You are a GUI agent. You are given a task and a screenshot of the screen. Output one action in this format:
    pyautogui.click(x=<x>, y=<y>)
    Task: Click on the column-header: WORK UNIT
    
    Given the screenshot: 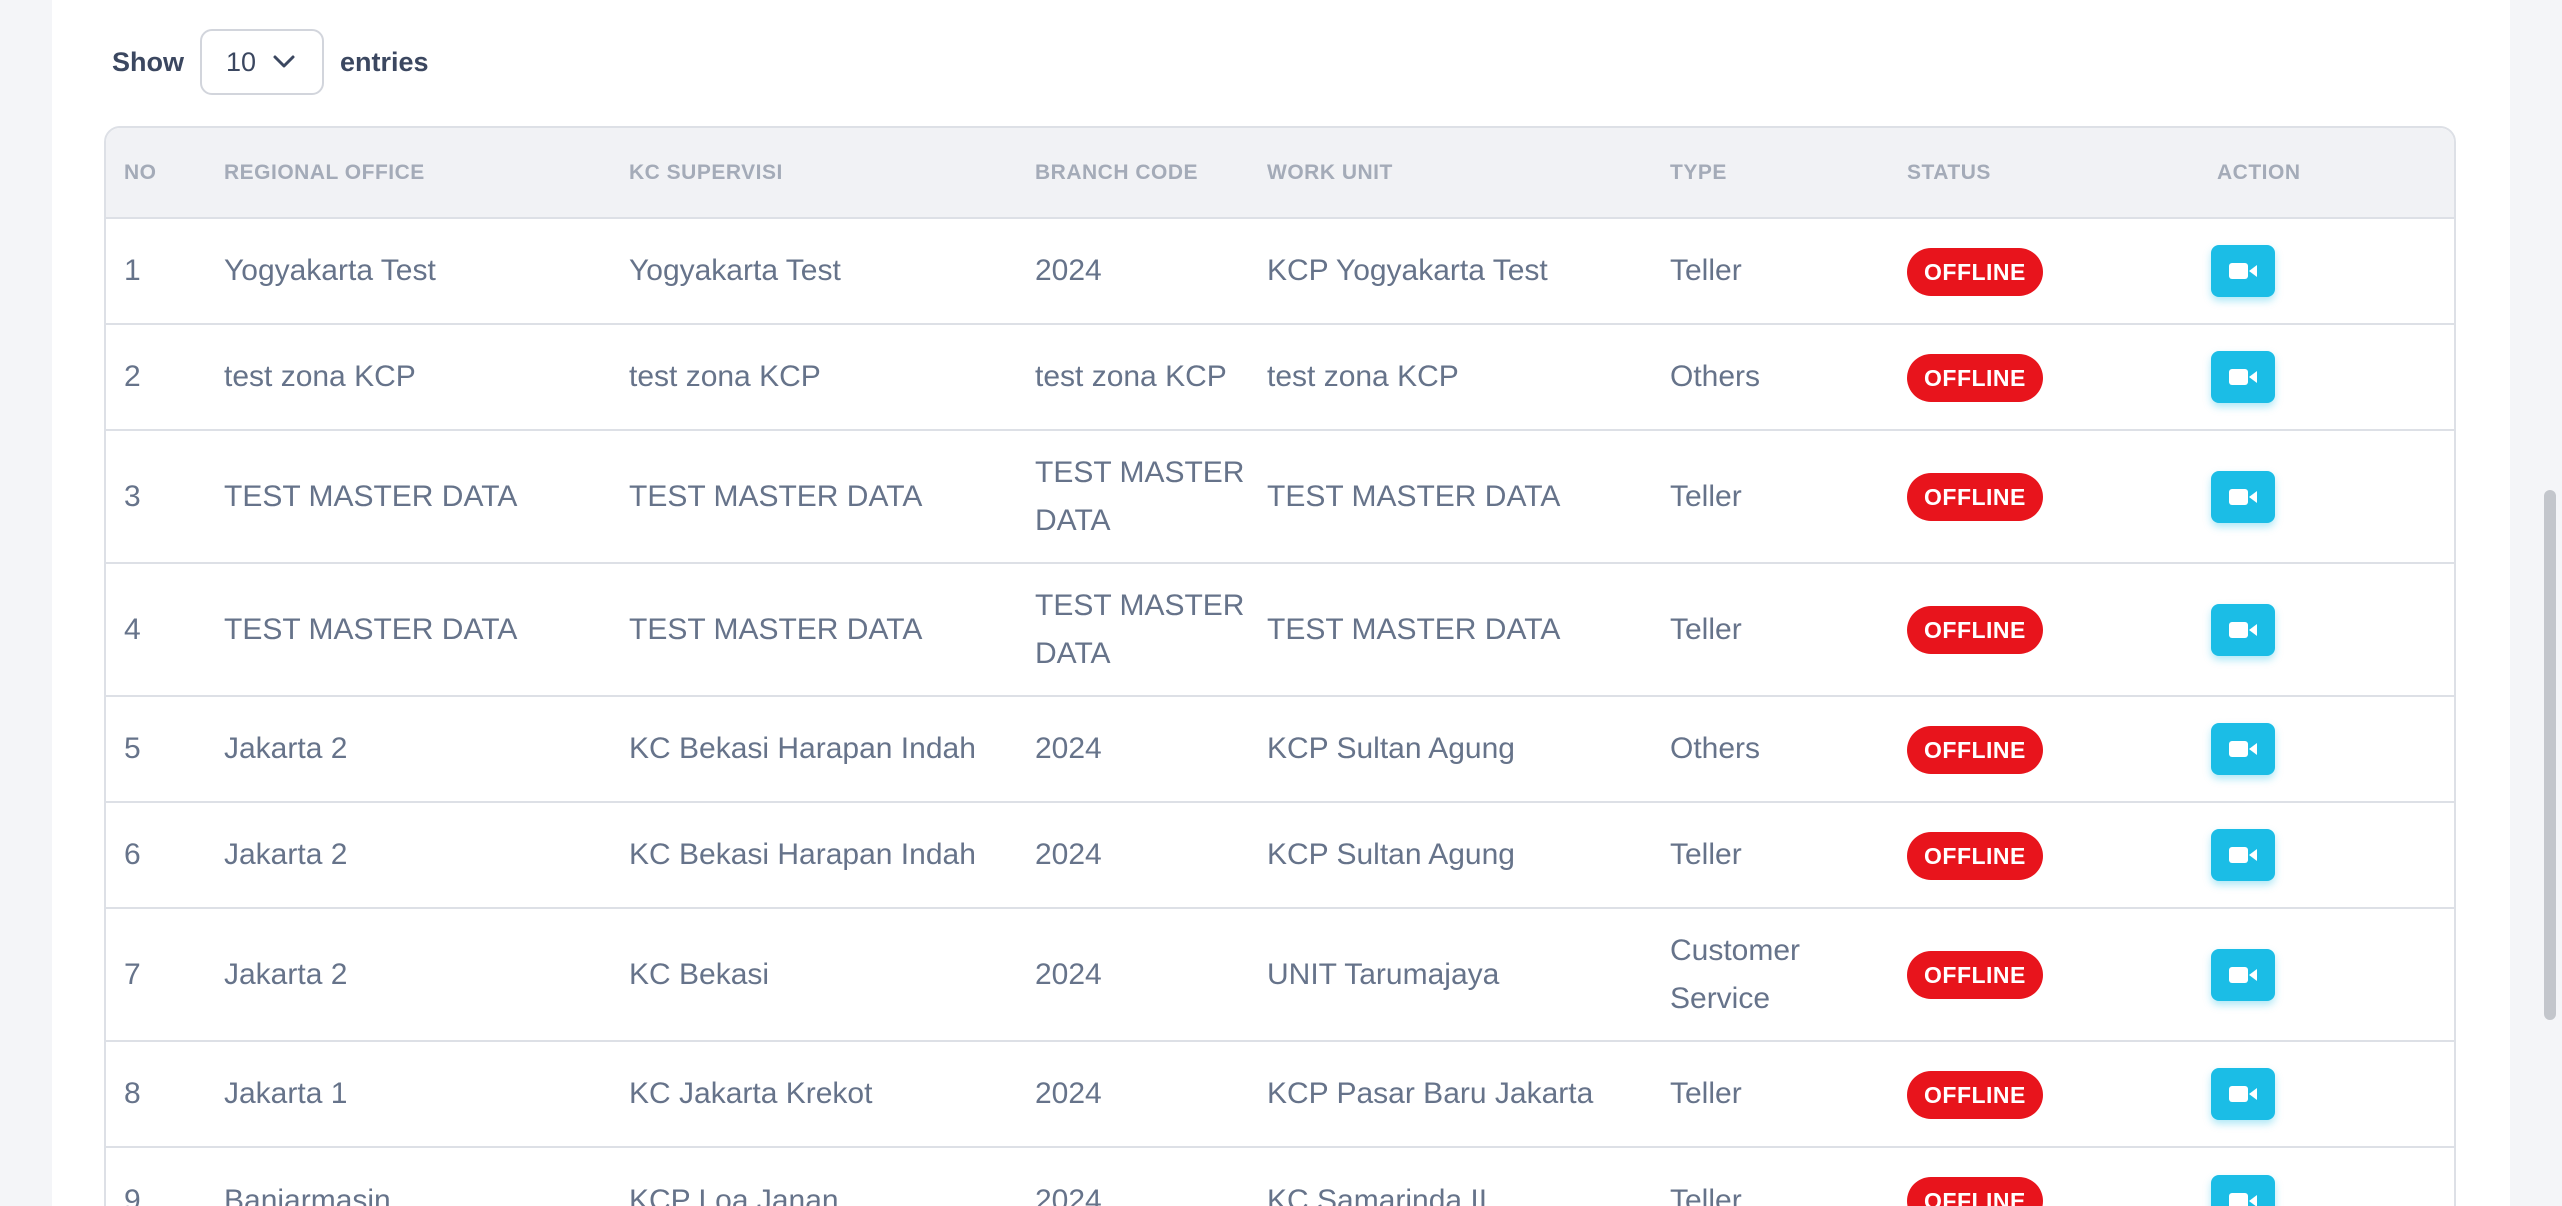 What is the action you would take?
    pyautogui.click(x=1450, y=173)
    